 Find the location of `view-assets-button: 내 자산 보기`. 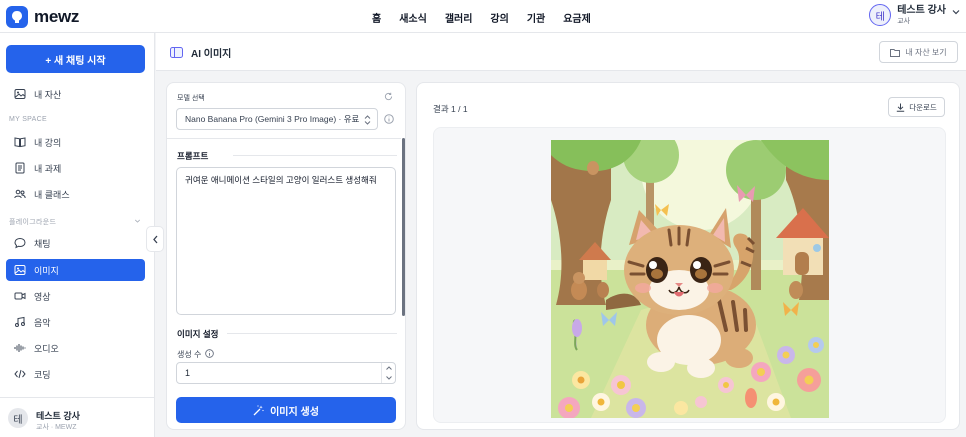

view-assets-button: 내 자산 보기 is located at coordinates (918, 52).